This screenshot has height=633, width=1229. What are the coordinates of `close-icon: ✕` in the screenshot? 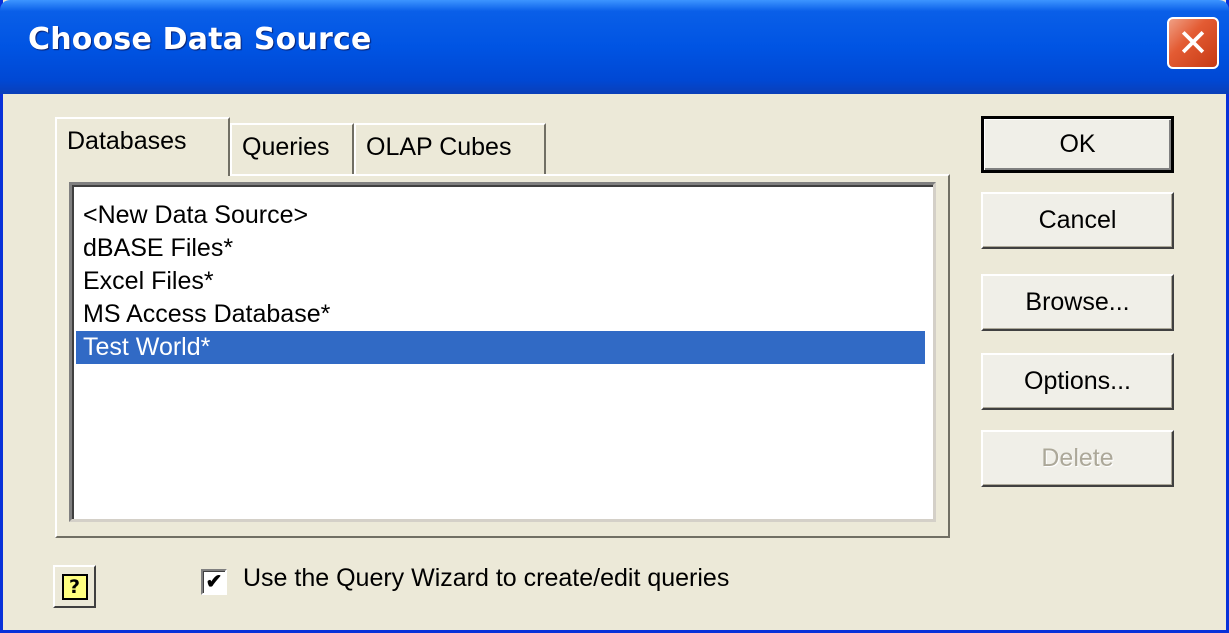 It's located at (1193, 43).